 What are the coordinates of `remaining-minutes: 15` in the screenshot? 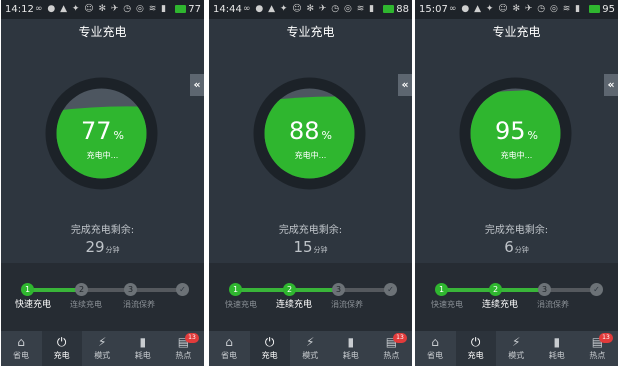 It's located at (303, 247).